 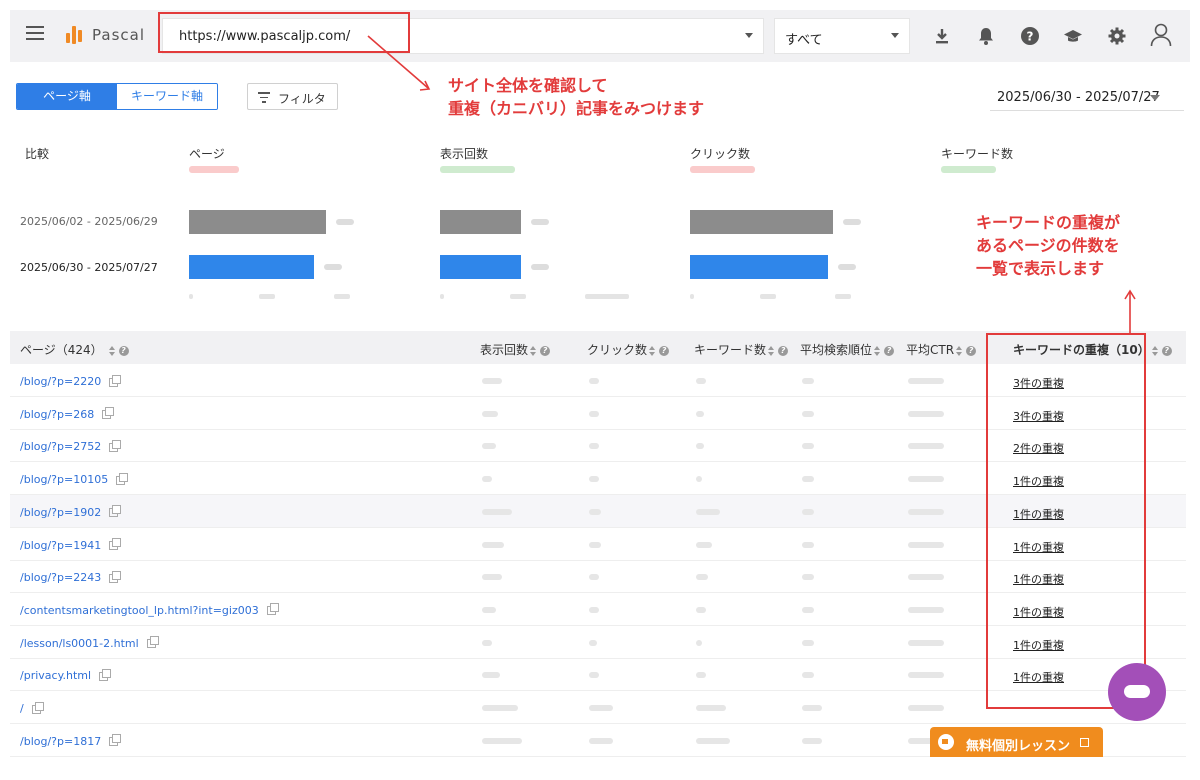 What do you see at coordinates (66, 675) in the screenshot?
I see `page-link: /privacy.html` at bounding box center [66, 675].